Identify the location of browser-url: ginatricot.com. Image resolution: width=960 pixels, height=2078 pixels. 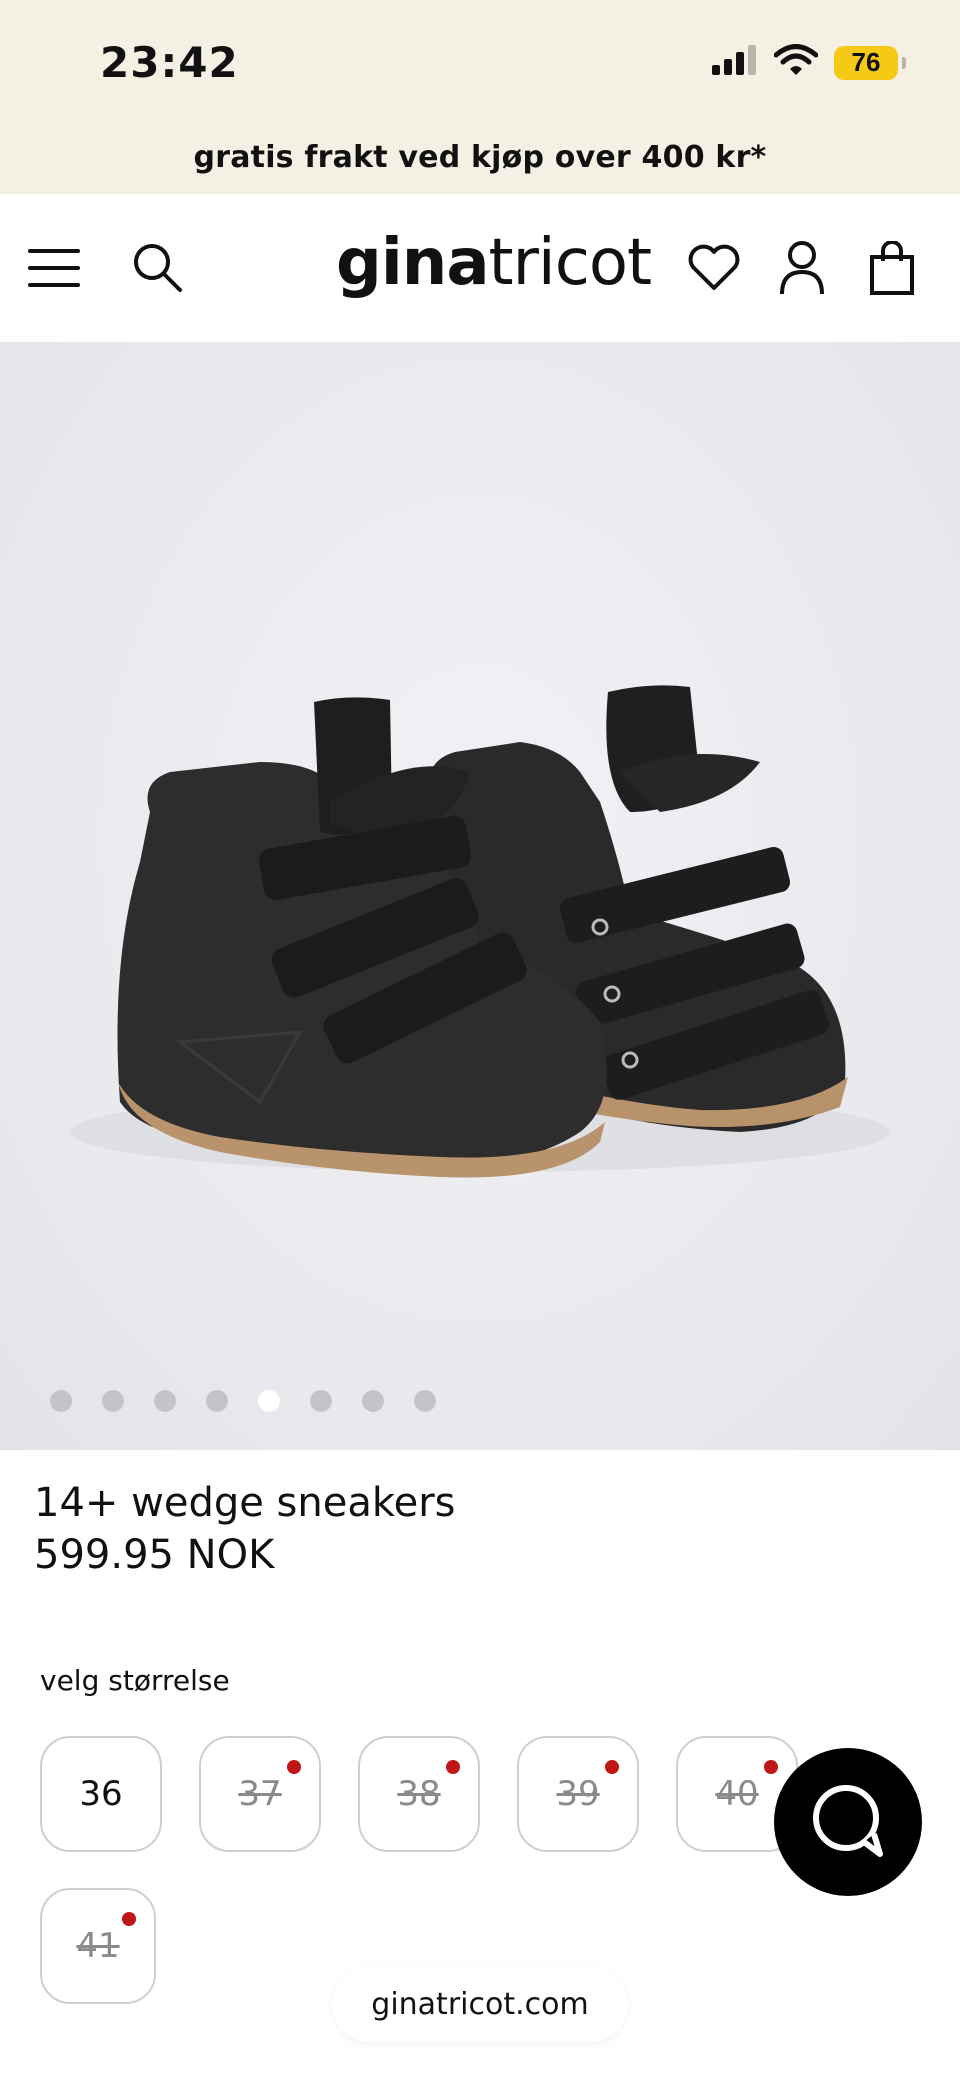
(480, 2004).